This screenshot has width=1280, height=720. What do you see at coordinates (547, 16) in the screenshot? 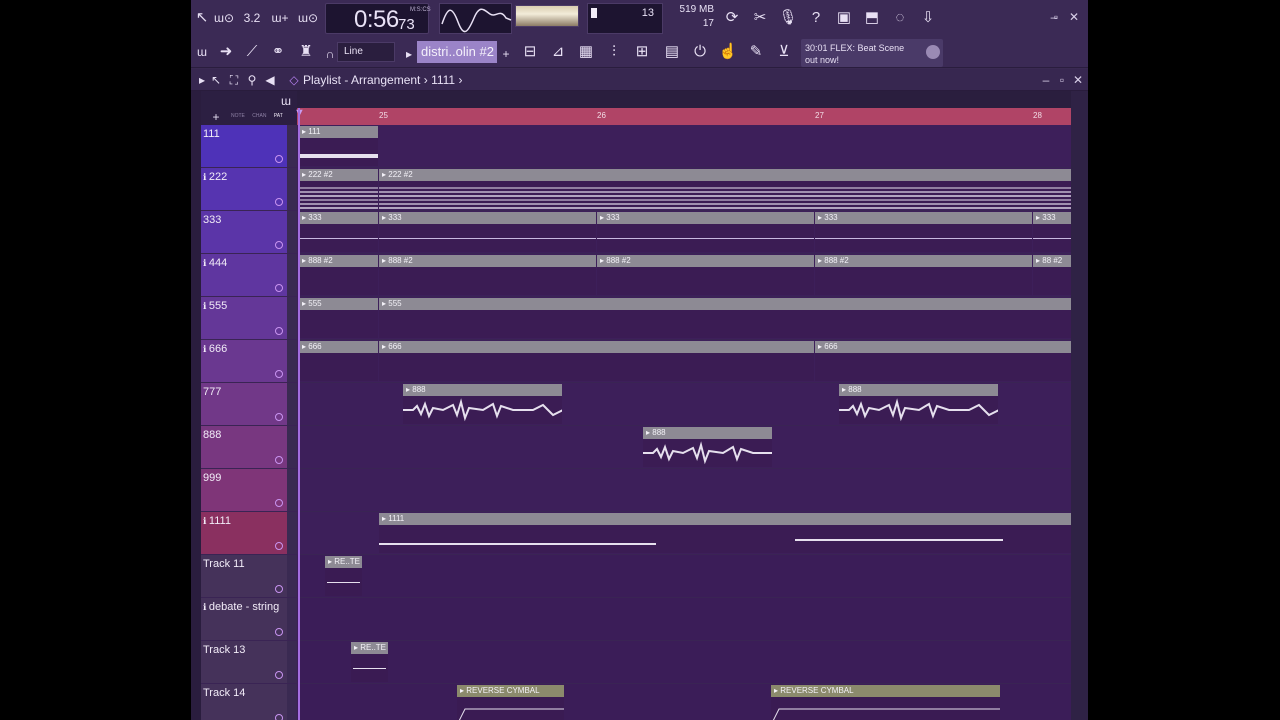
I see `master-volume-meter` at bounding box center [547, 16].